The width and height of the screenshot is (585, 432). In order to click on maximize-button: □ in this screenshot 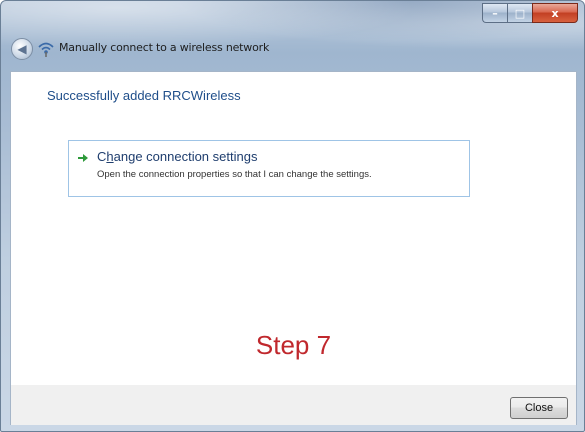, I will do `click(519, 13)`.